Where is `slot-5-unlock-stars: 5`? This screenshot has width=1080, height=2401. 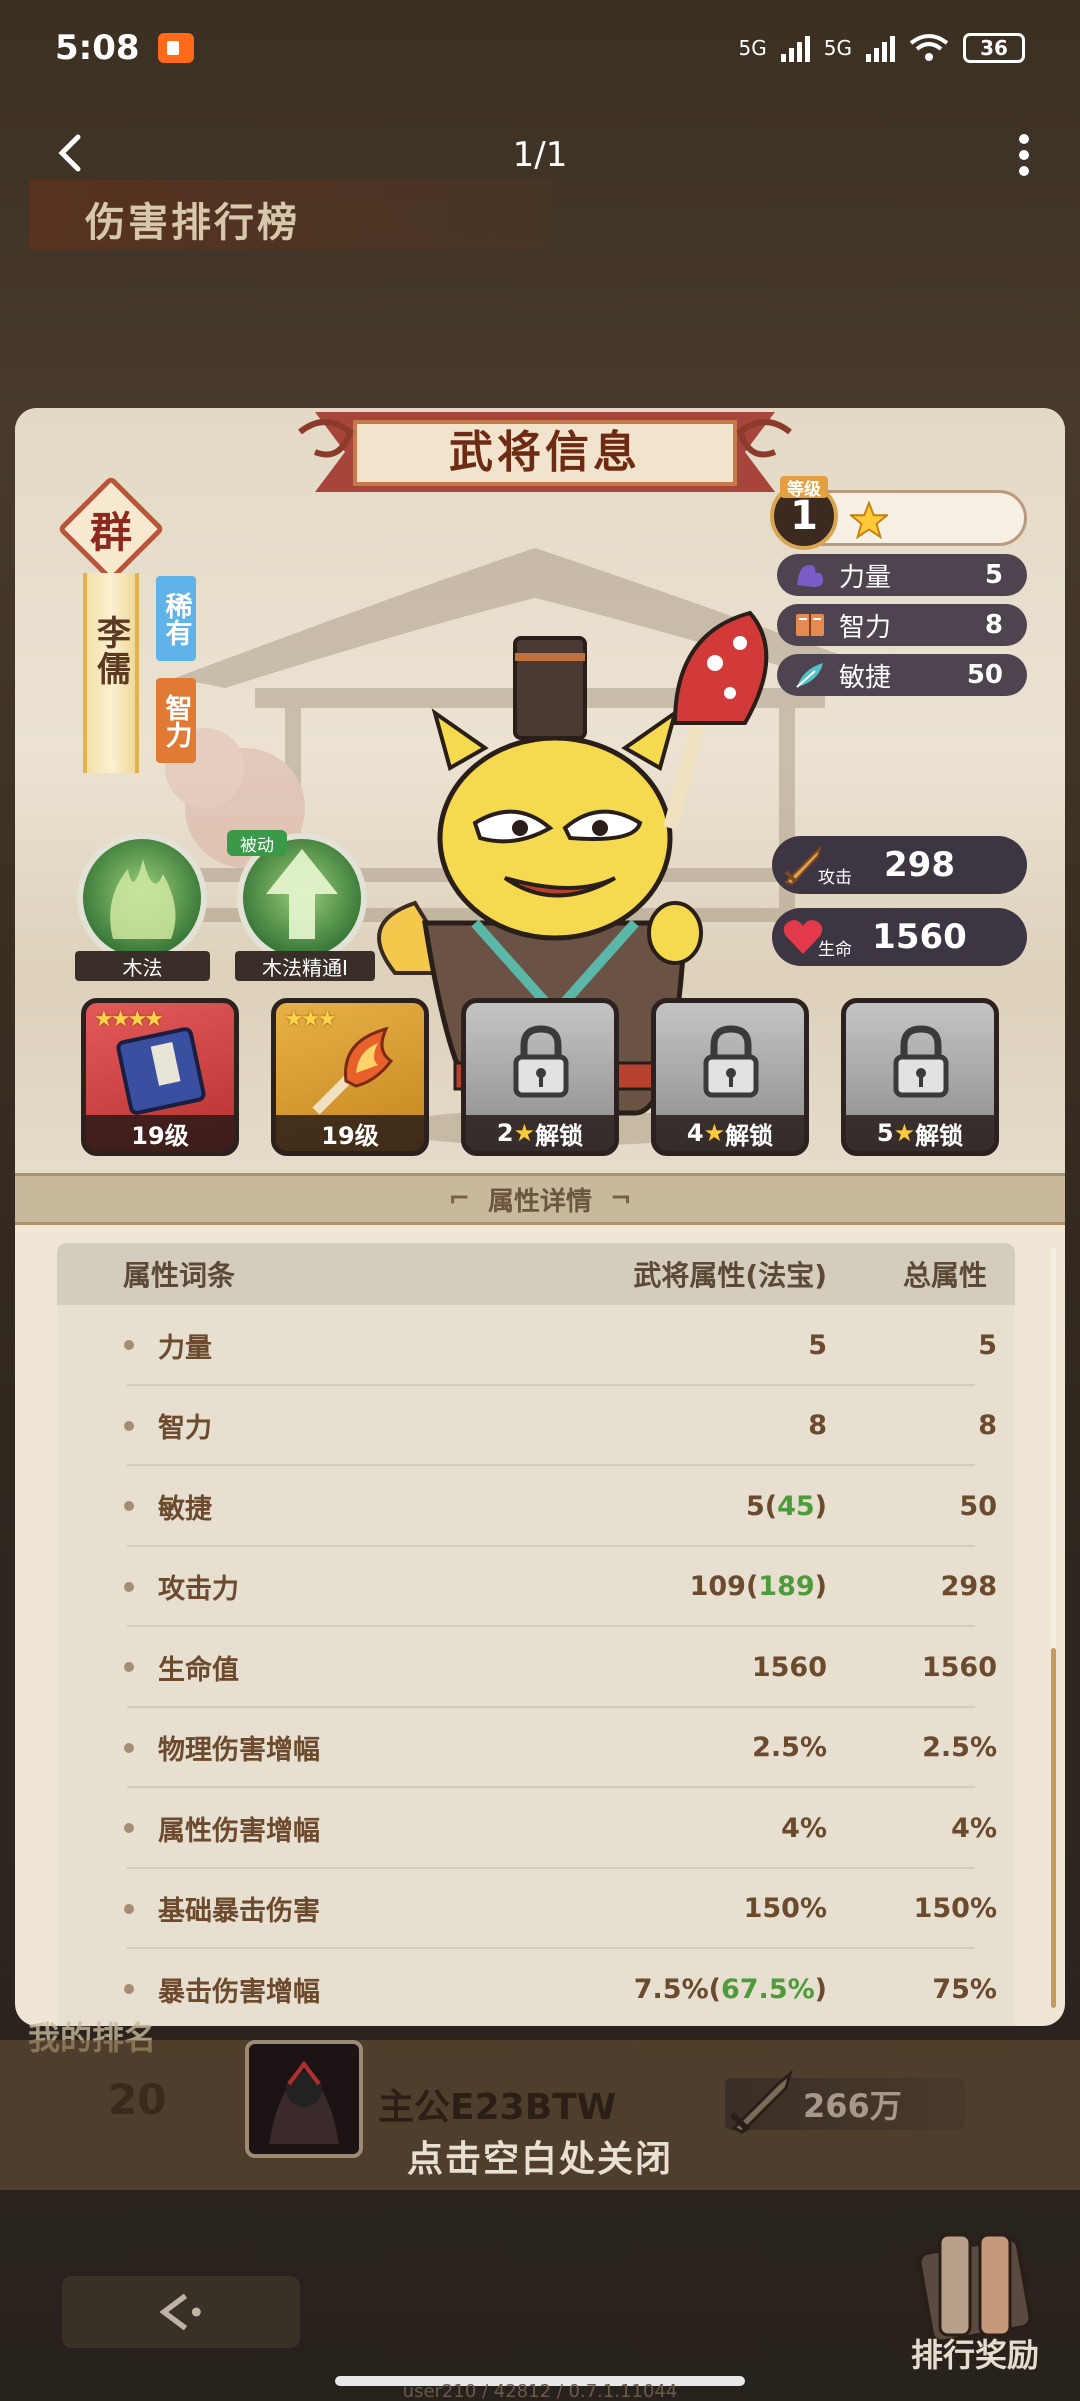
slot-5-unlock-stars: 5 is located at coordinates (885, 1133).